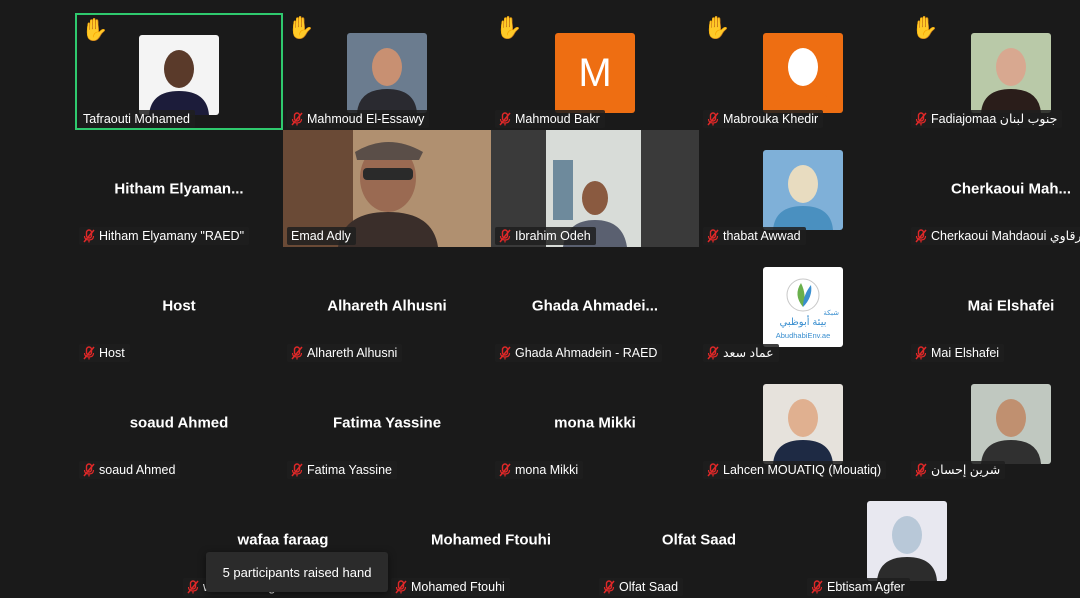 The width and height of the screenshot is (1080, 598). I want to click on participant-tile: Alhareth Alhusni Alhareth Alhusni, so click(387, 305).